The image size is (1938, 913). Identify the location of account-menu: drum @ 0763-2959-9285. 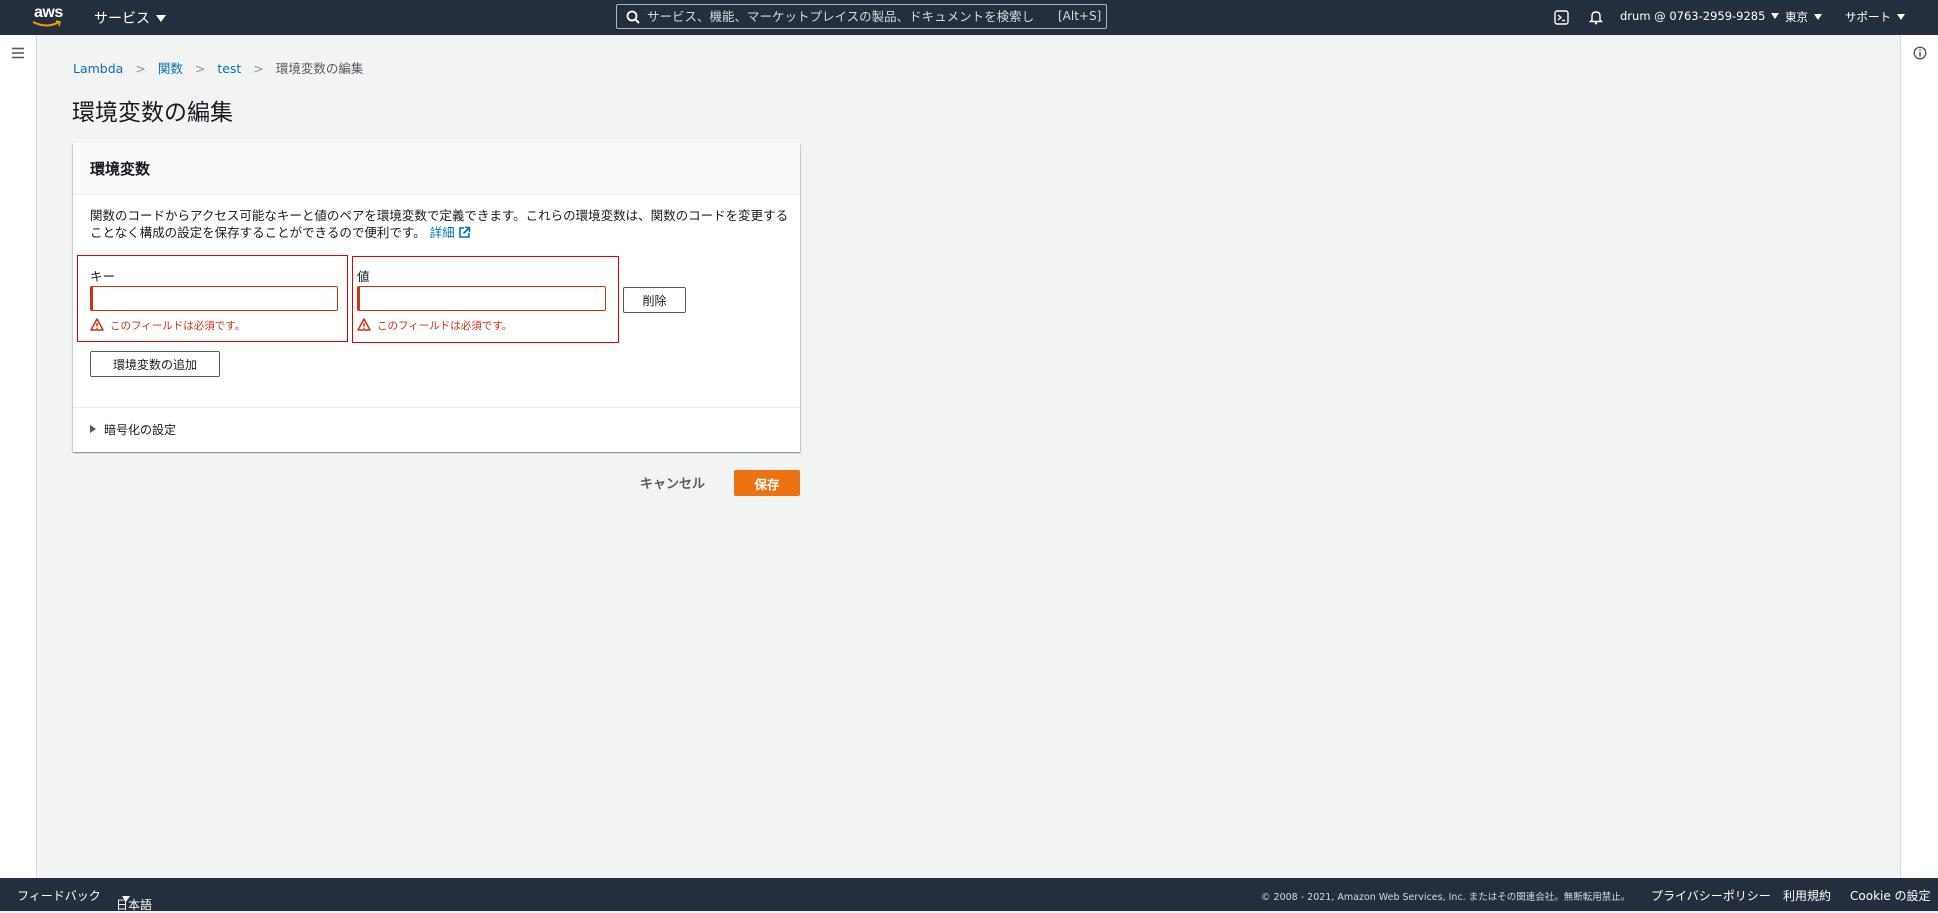
(1700, 16).